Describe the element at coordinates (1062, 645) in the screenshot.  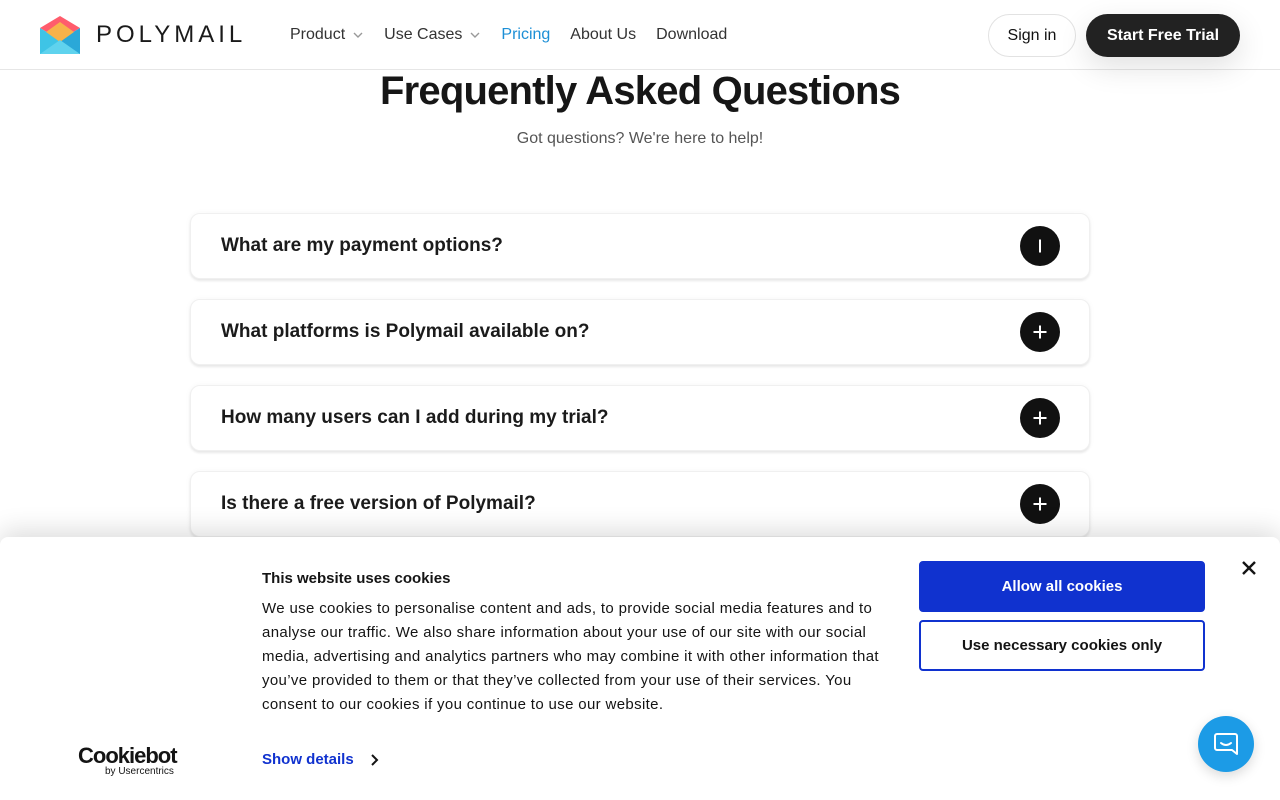
I see `use-necessary-cookies-button: Use necessary cookies only` at that location.